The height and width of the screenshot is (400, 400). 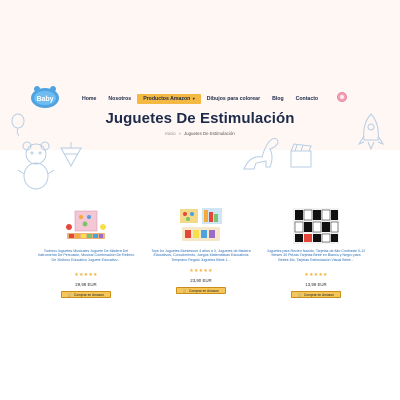 What do you see at coordinates (201, 280) in the screenshot?
I see `product-price: 23,90 EUR` at bounding box center [201, 280].